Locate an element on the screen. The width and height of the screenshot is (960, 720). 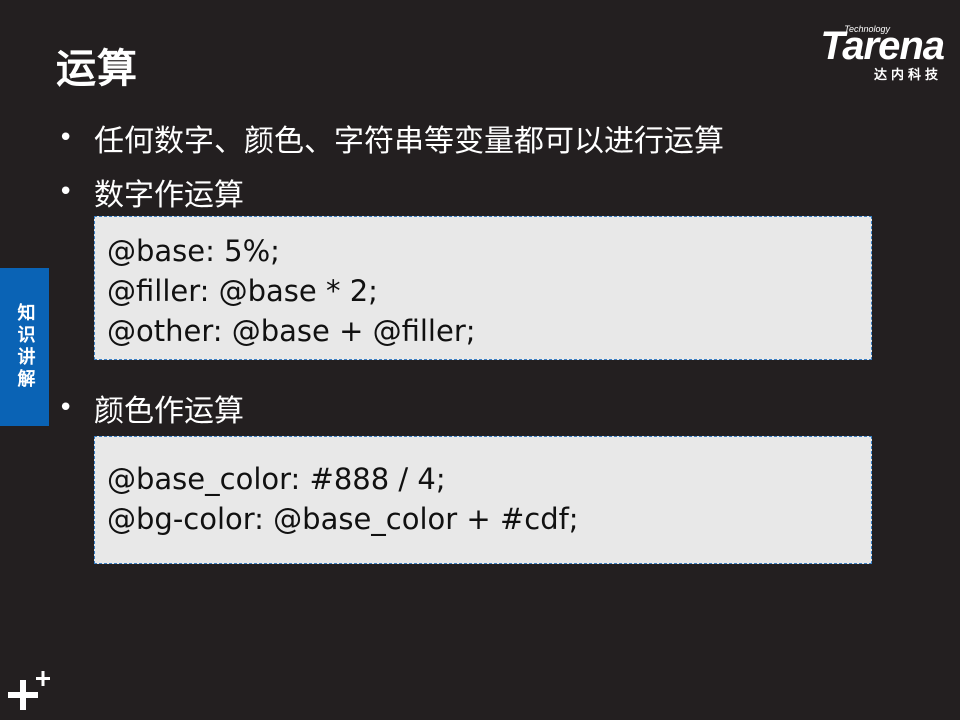
bullet-text: 任何数字、颜色、字符串等变量都可以进行运算 is located at coordinates (409, 141).